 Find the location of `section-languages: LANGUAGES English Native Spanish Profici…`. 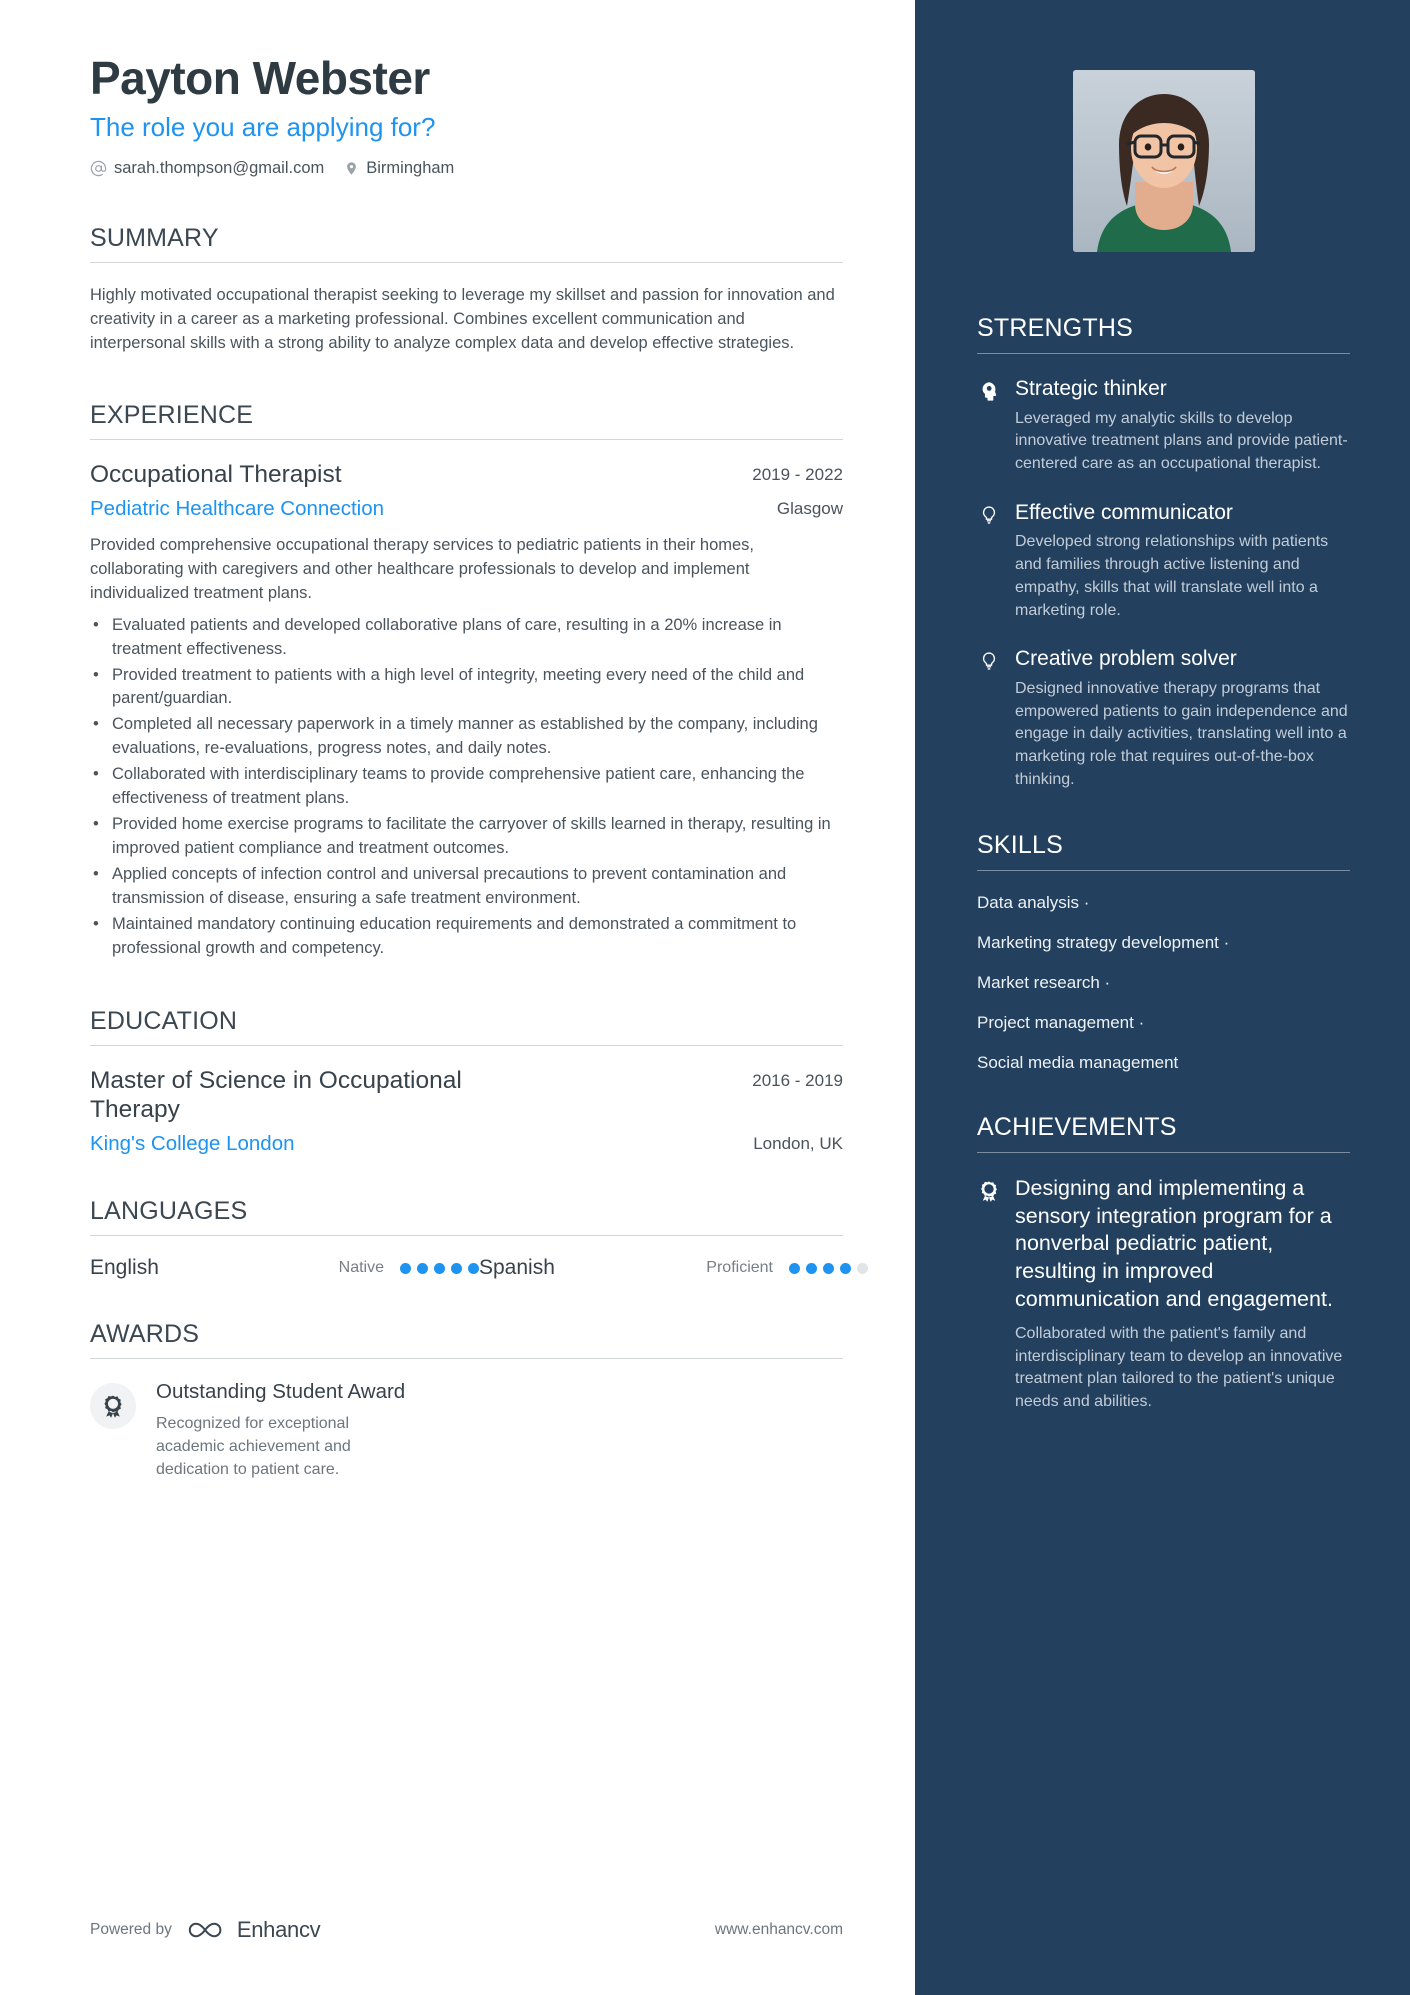

section-languages: LANGUAGES English Native Spanish Profici… is located at coordinates (479, 1238).